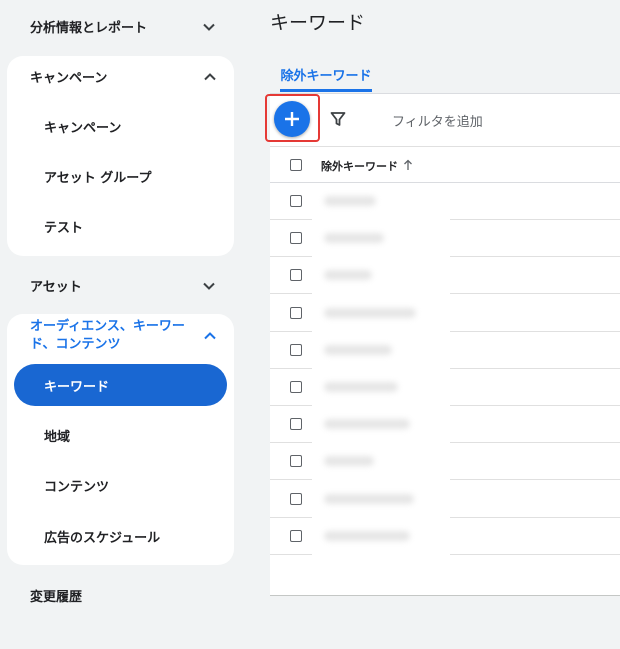 This screenshot has height=649, width=620. I want to click on sidebar-item-label: 広告のスケジュール, so click(102, 538).